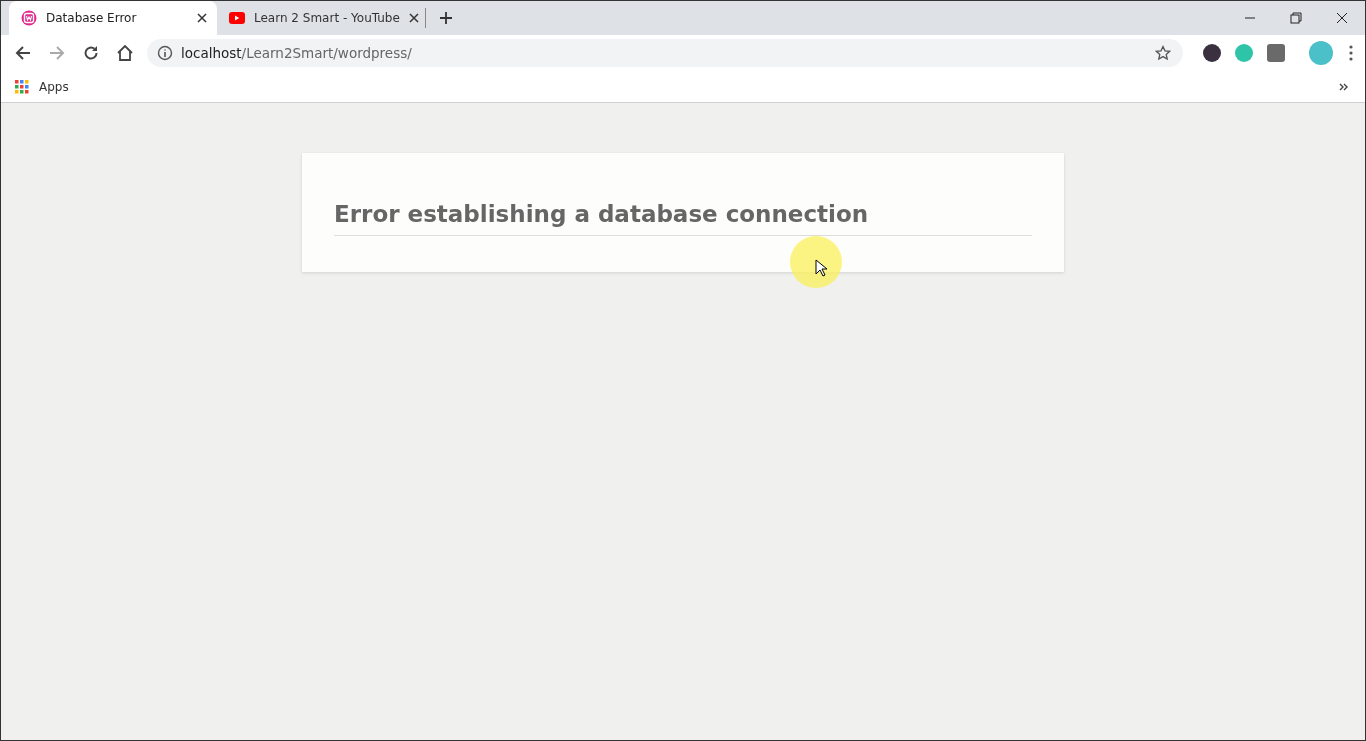 This screenshot has height=741, width=1366. What do you see at coordinates (22, 86) in the screenshot?
I see `grid-icon` at bounding box center [22, 86].